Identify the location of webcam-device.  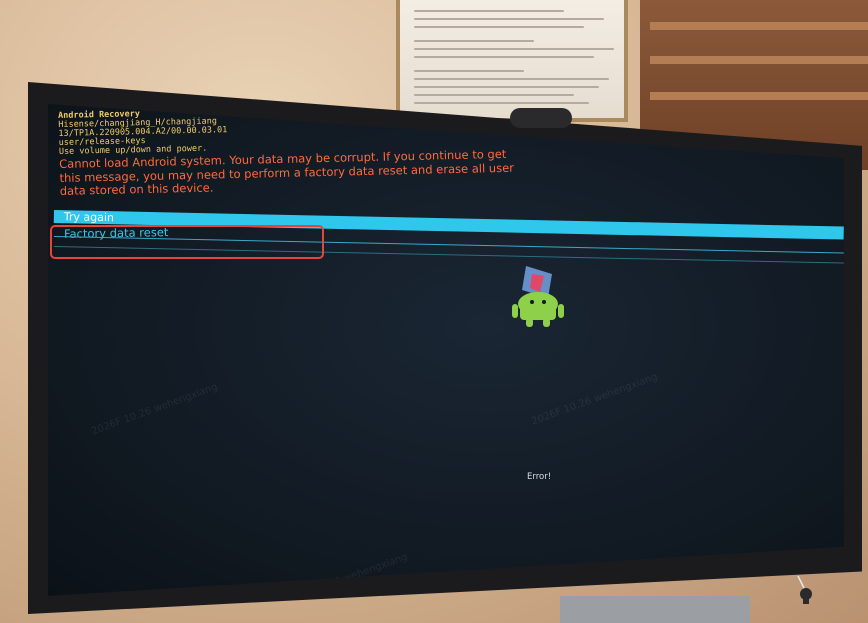
(541, 118).